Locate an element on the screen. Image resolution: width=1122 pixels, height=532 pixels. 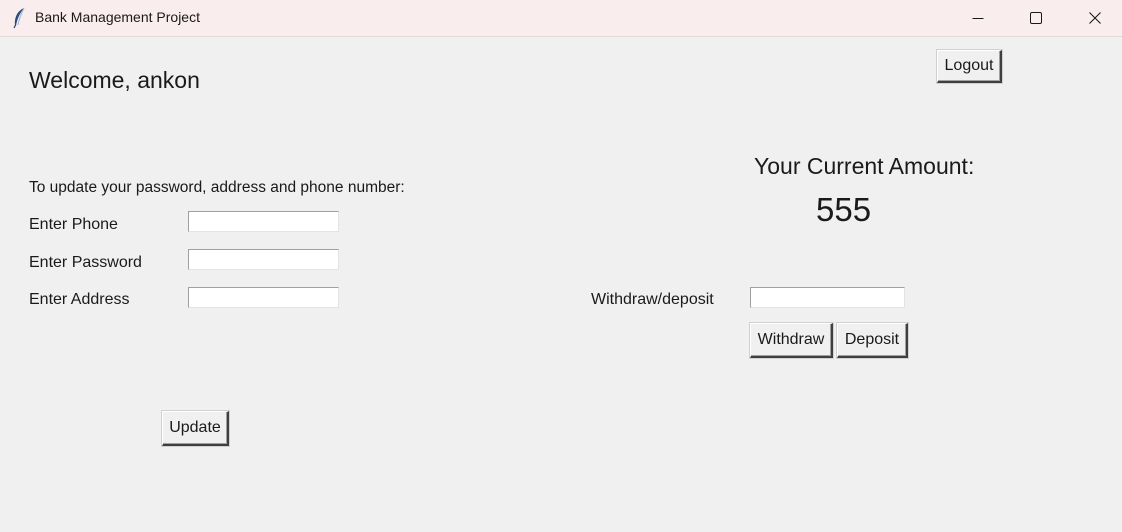
close-icon is located at coordinates (1095, 18).